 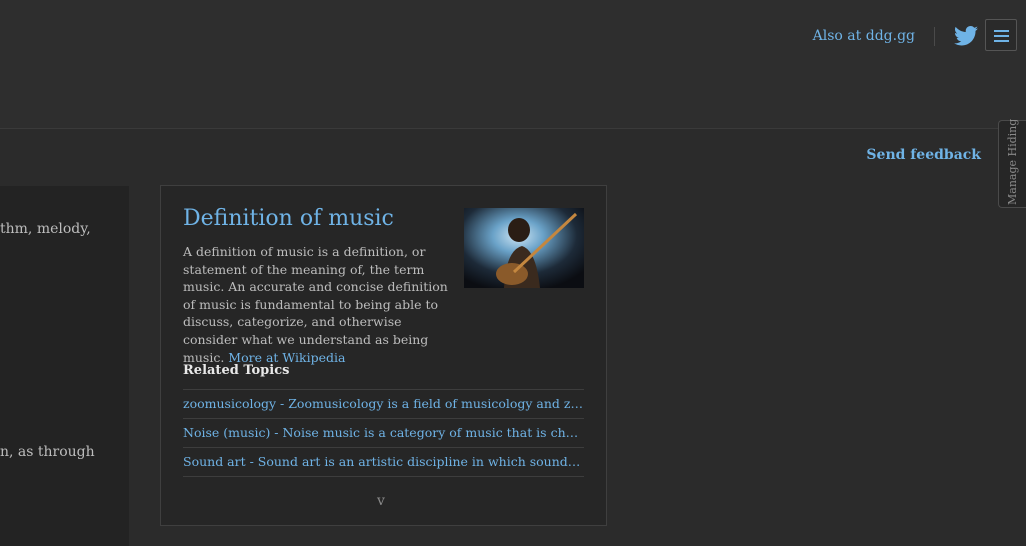 I want to click on result-snippet-fragment: n, as through, so click(x=47, y=452).